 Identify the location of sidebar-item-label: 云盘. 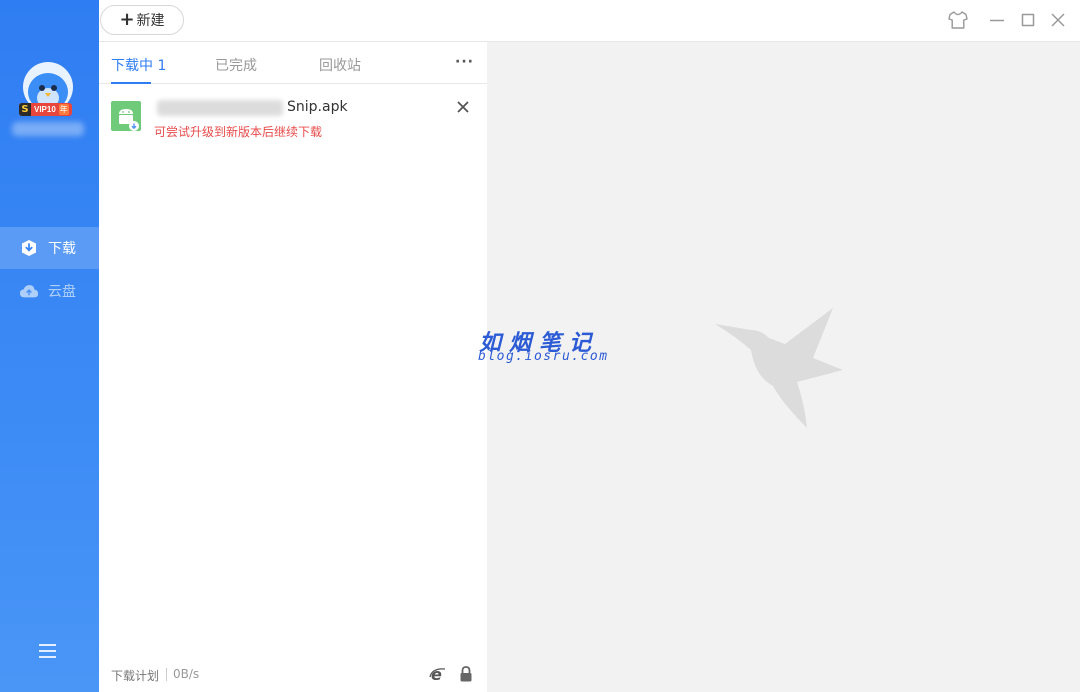
(62, 292).